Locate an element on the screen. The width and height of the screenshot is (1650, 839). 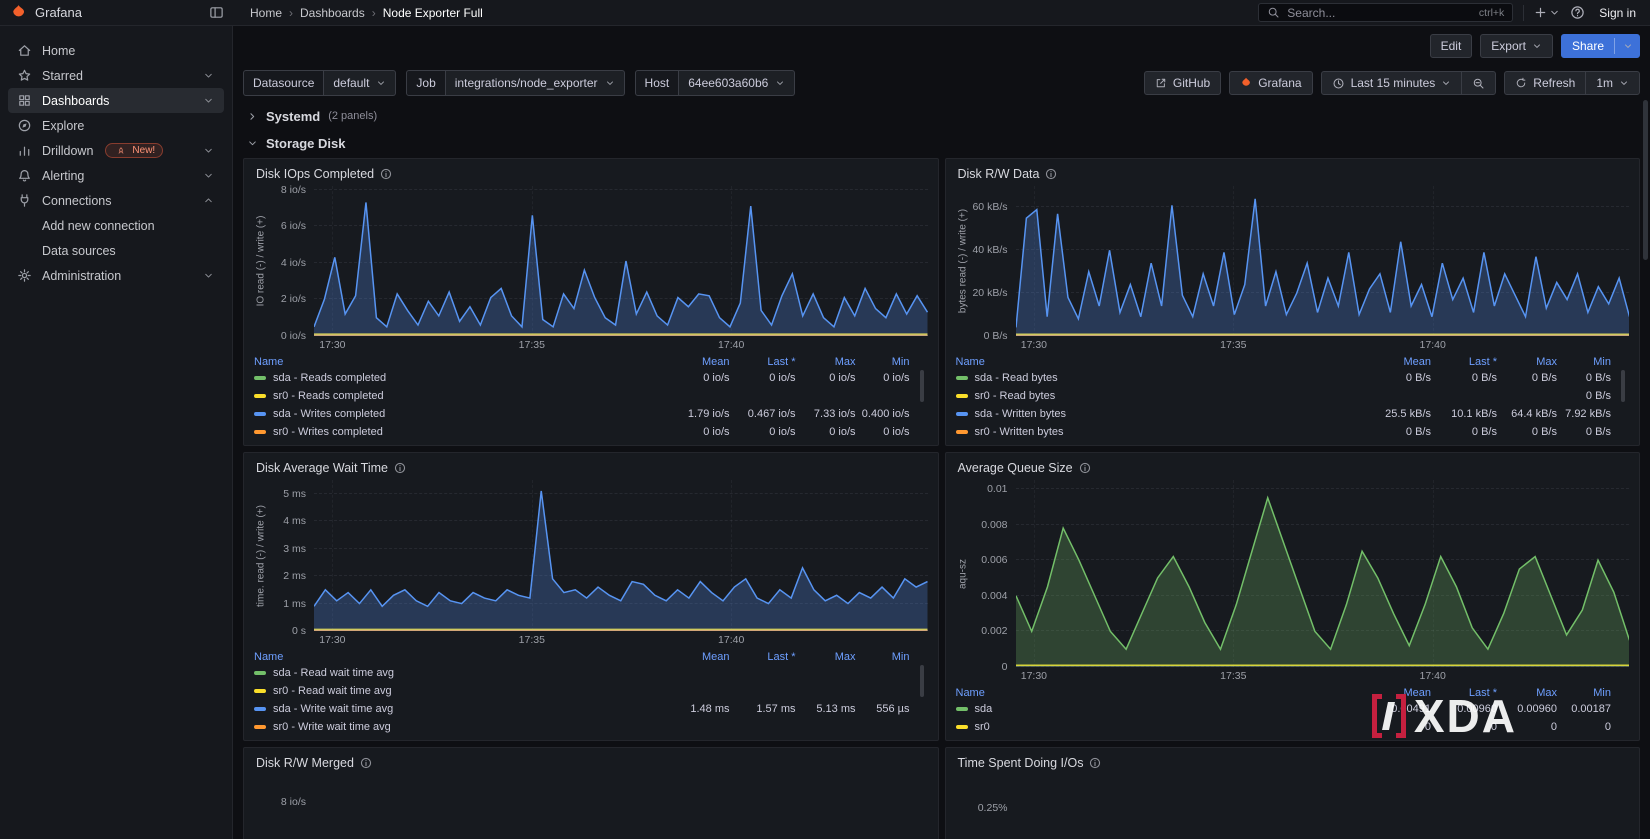
legend-row: sr0 - Reads completed is located at coordinates (582, 396).